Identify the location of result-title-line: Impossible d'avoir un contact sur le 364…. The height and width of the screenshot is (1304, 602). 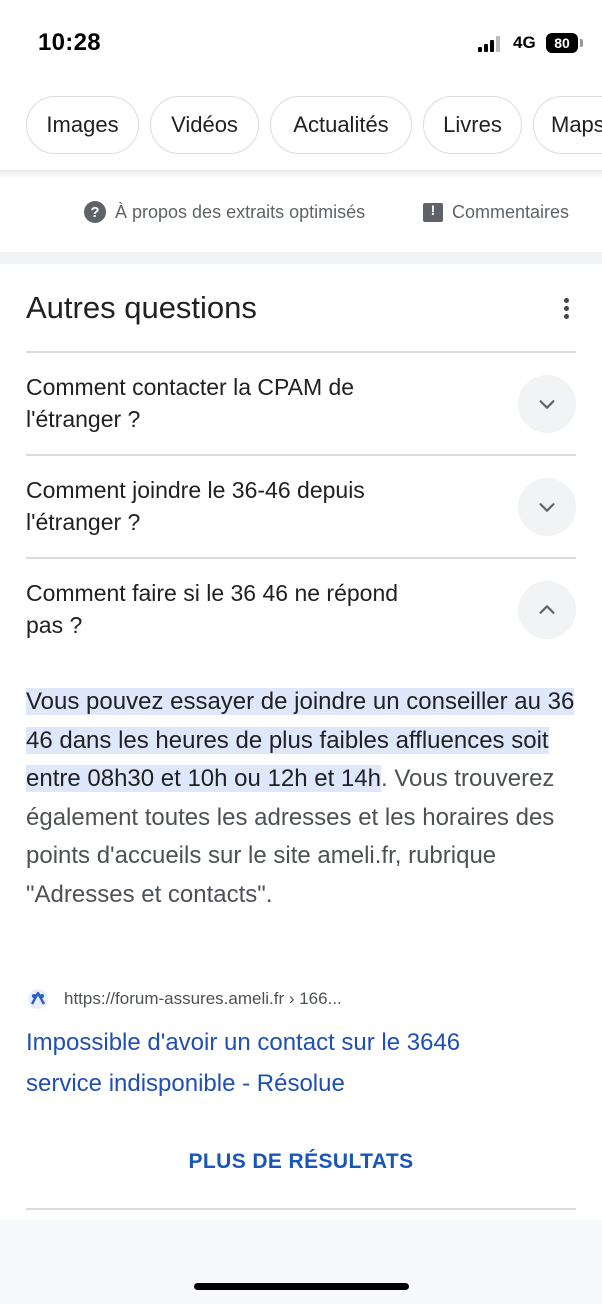
(243, 1042).